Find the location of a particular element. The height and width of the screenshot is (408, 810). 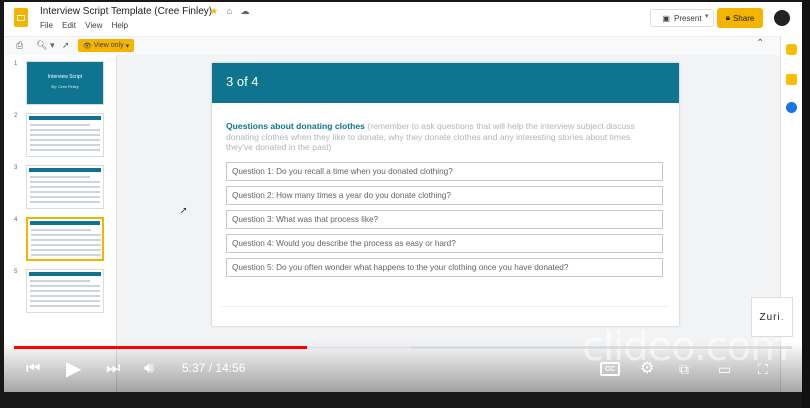

star-icon: ★ is located at coordinates (214, 11).